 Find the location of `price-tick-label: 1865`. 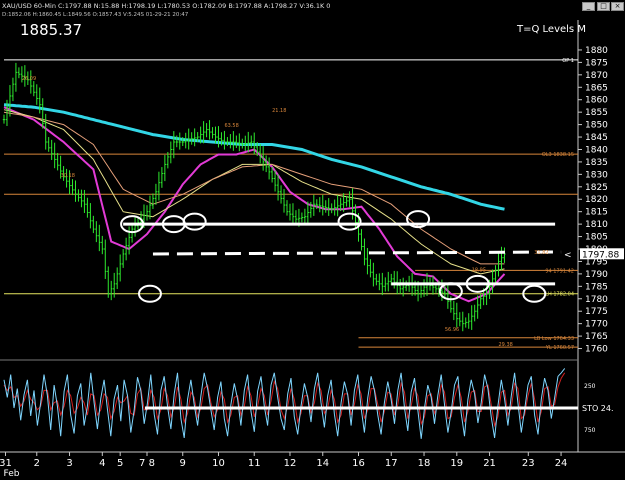

price-tick-label: 1865 is located at coordinates (596, 88).